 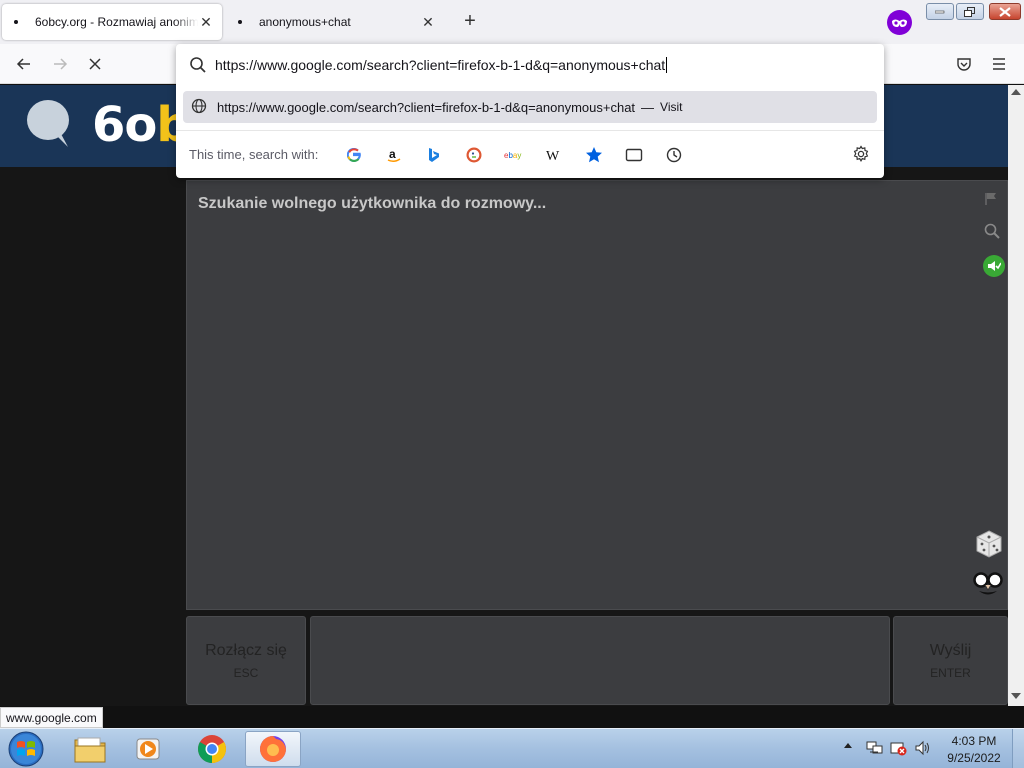 I want to click on clock-time: 4:03 PM, so click(x=974, y=741).